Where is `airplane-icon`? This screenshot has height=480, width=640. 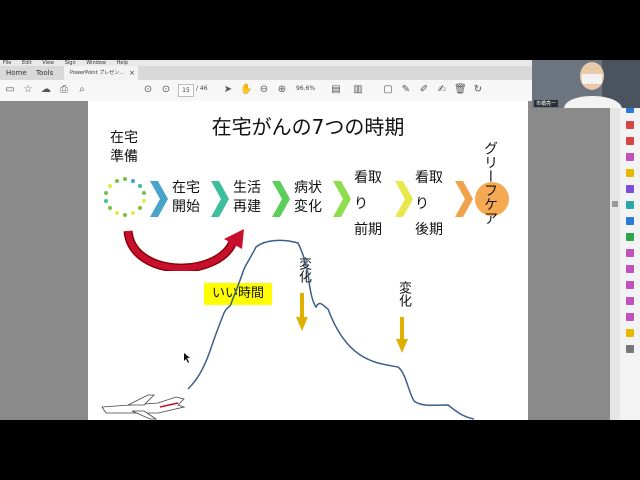
airplane-icon is located at coordinates (143, 407).